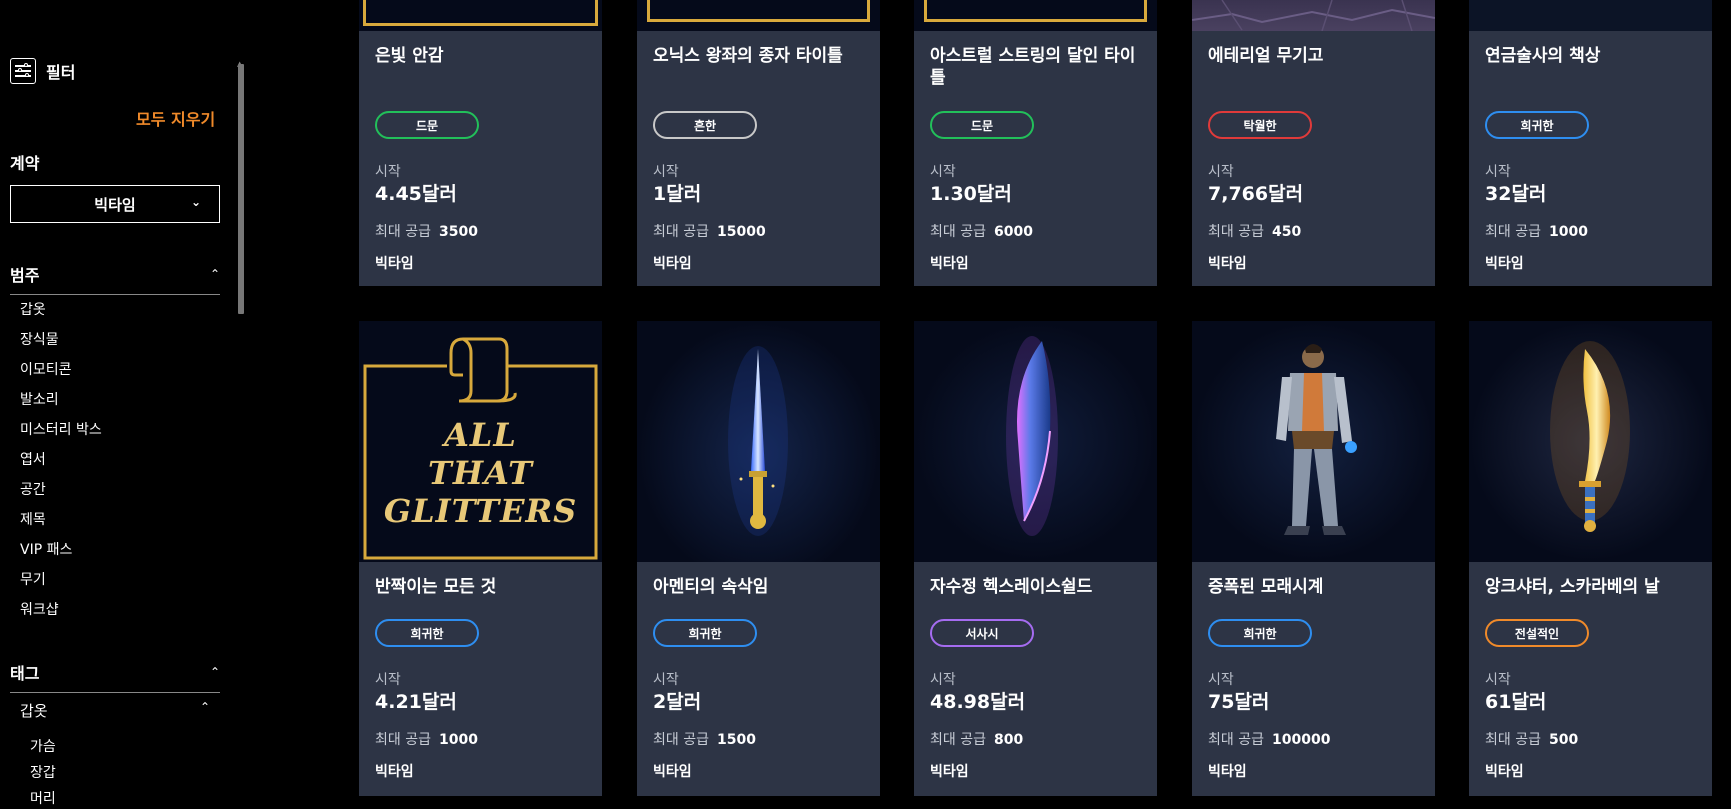 This screenshot has height=809, width=1731. I want to click on product-name: 아스트럴 스트링의 달인 타이틀, so click(1033, 67).